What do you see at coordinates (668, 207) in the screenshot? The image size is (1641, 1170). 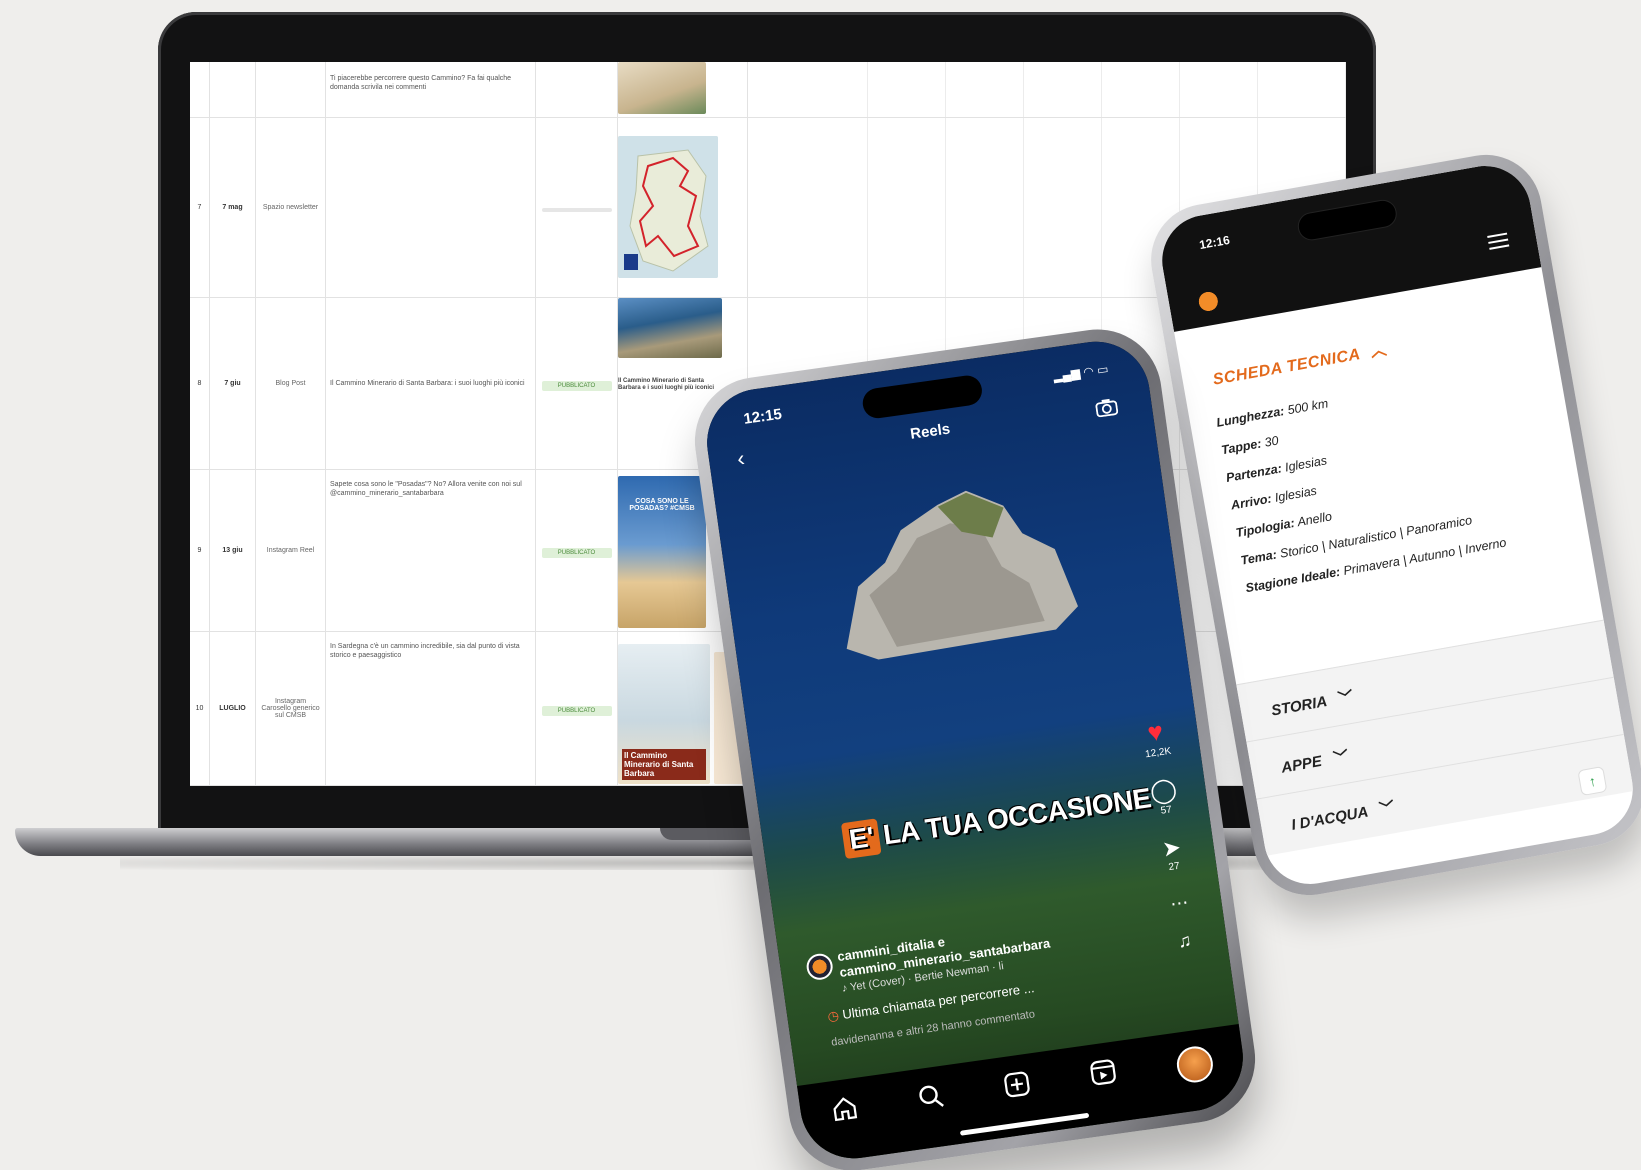 I see `map-thumbnail` at bounding box center [668, 207].